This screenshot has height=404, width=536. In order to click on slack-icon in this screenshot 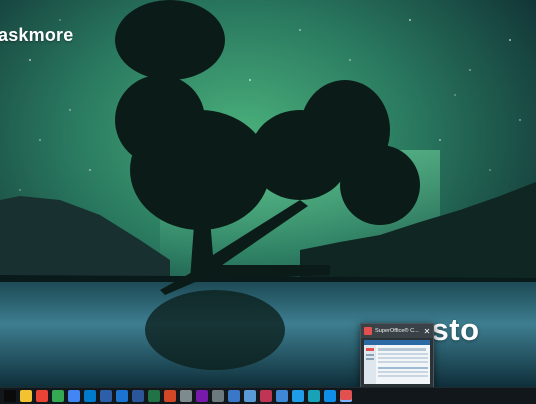, I will do `click(266, 396)`.